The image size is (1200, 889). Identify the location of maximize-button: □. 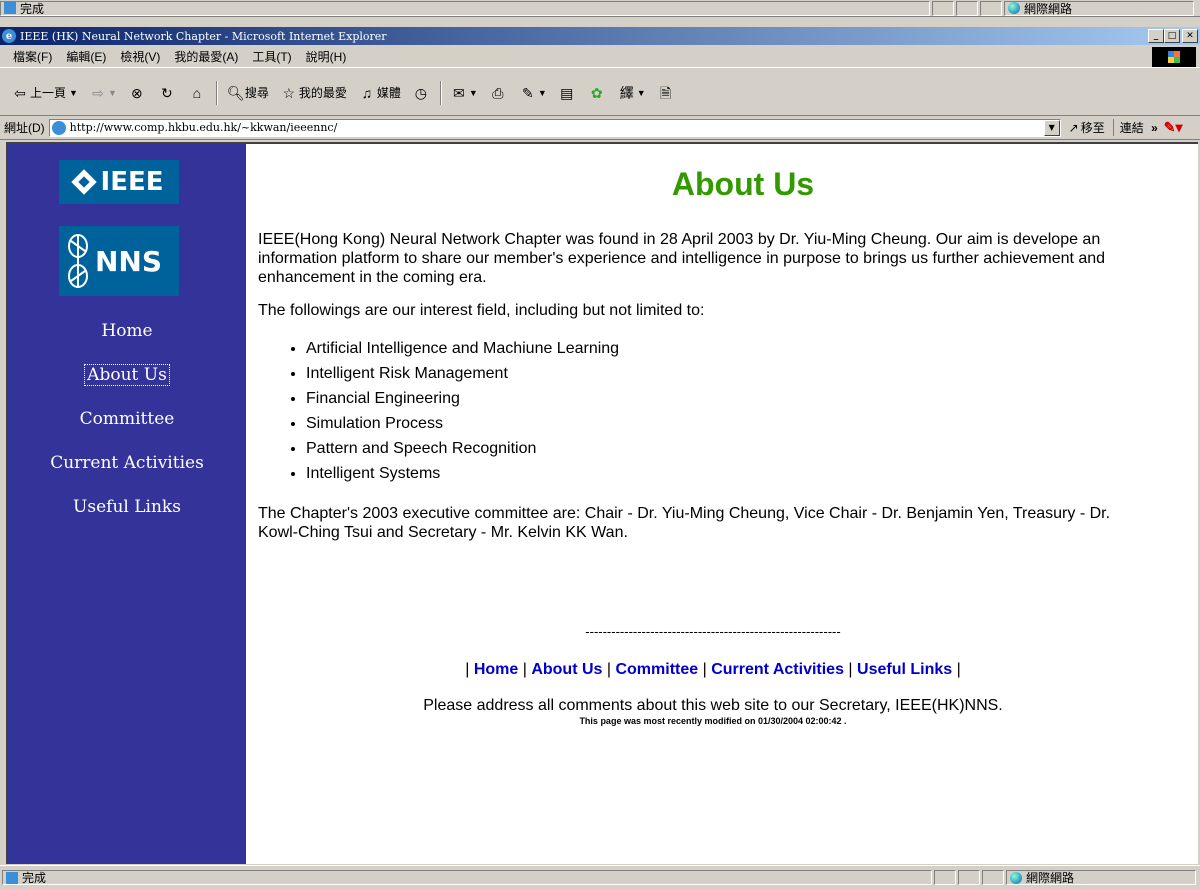
(1172, 36).